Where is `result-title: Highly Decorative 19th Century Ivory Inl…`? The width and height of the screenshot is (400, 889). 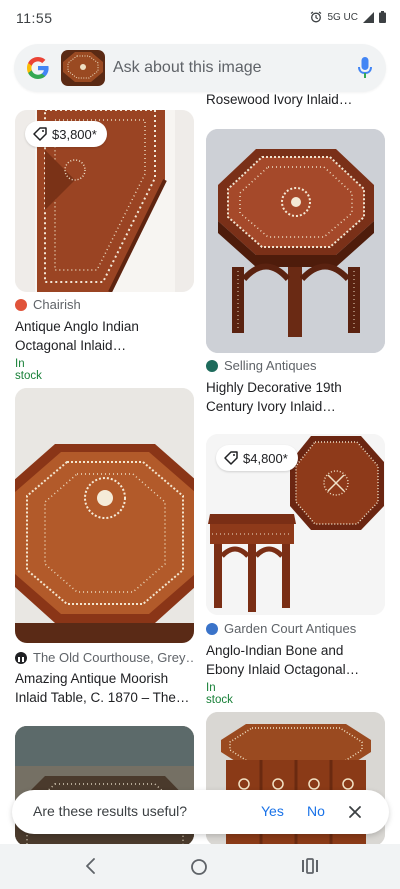 result-title: Highly Decorative 19th Century Ivory Inl… is located at coordinates (291, 397).